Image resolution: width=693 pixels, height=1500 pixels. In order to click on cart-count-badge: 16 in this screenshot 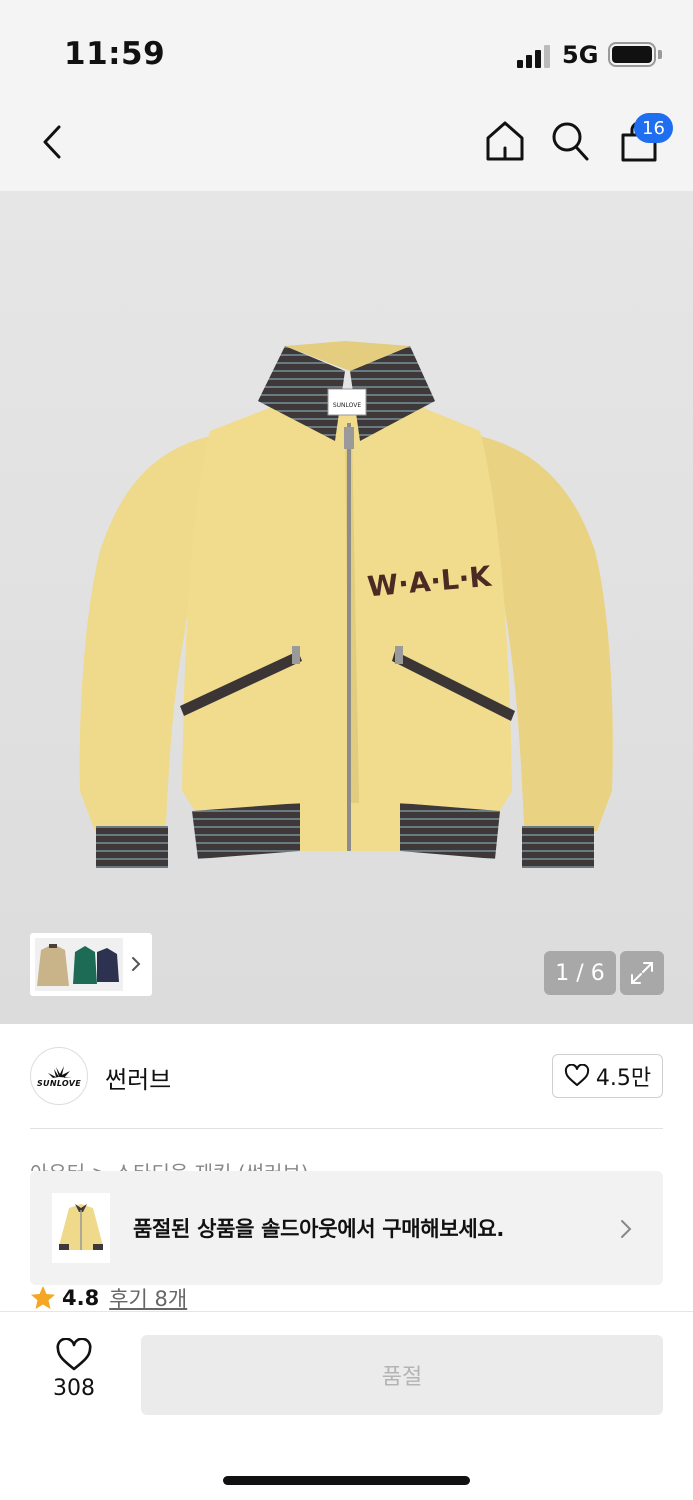, I will do `click(653, 128)`.